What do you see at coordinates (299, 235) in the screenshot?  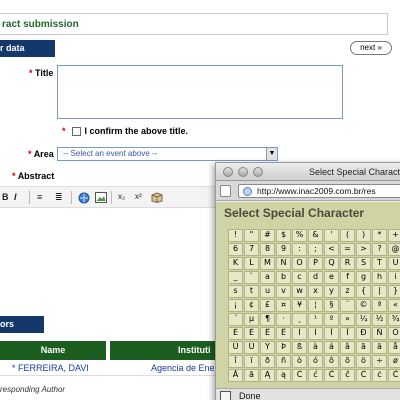 I see `character-cell: %` at bounding box center [299, 235].